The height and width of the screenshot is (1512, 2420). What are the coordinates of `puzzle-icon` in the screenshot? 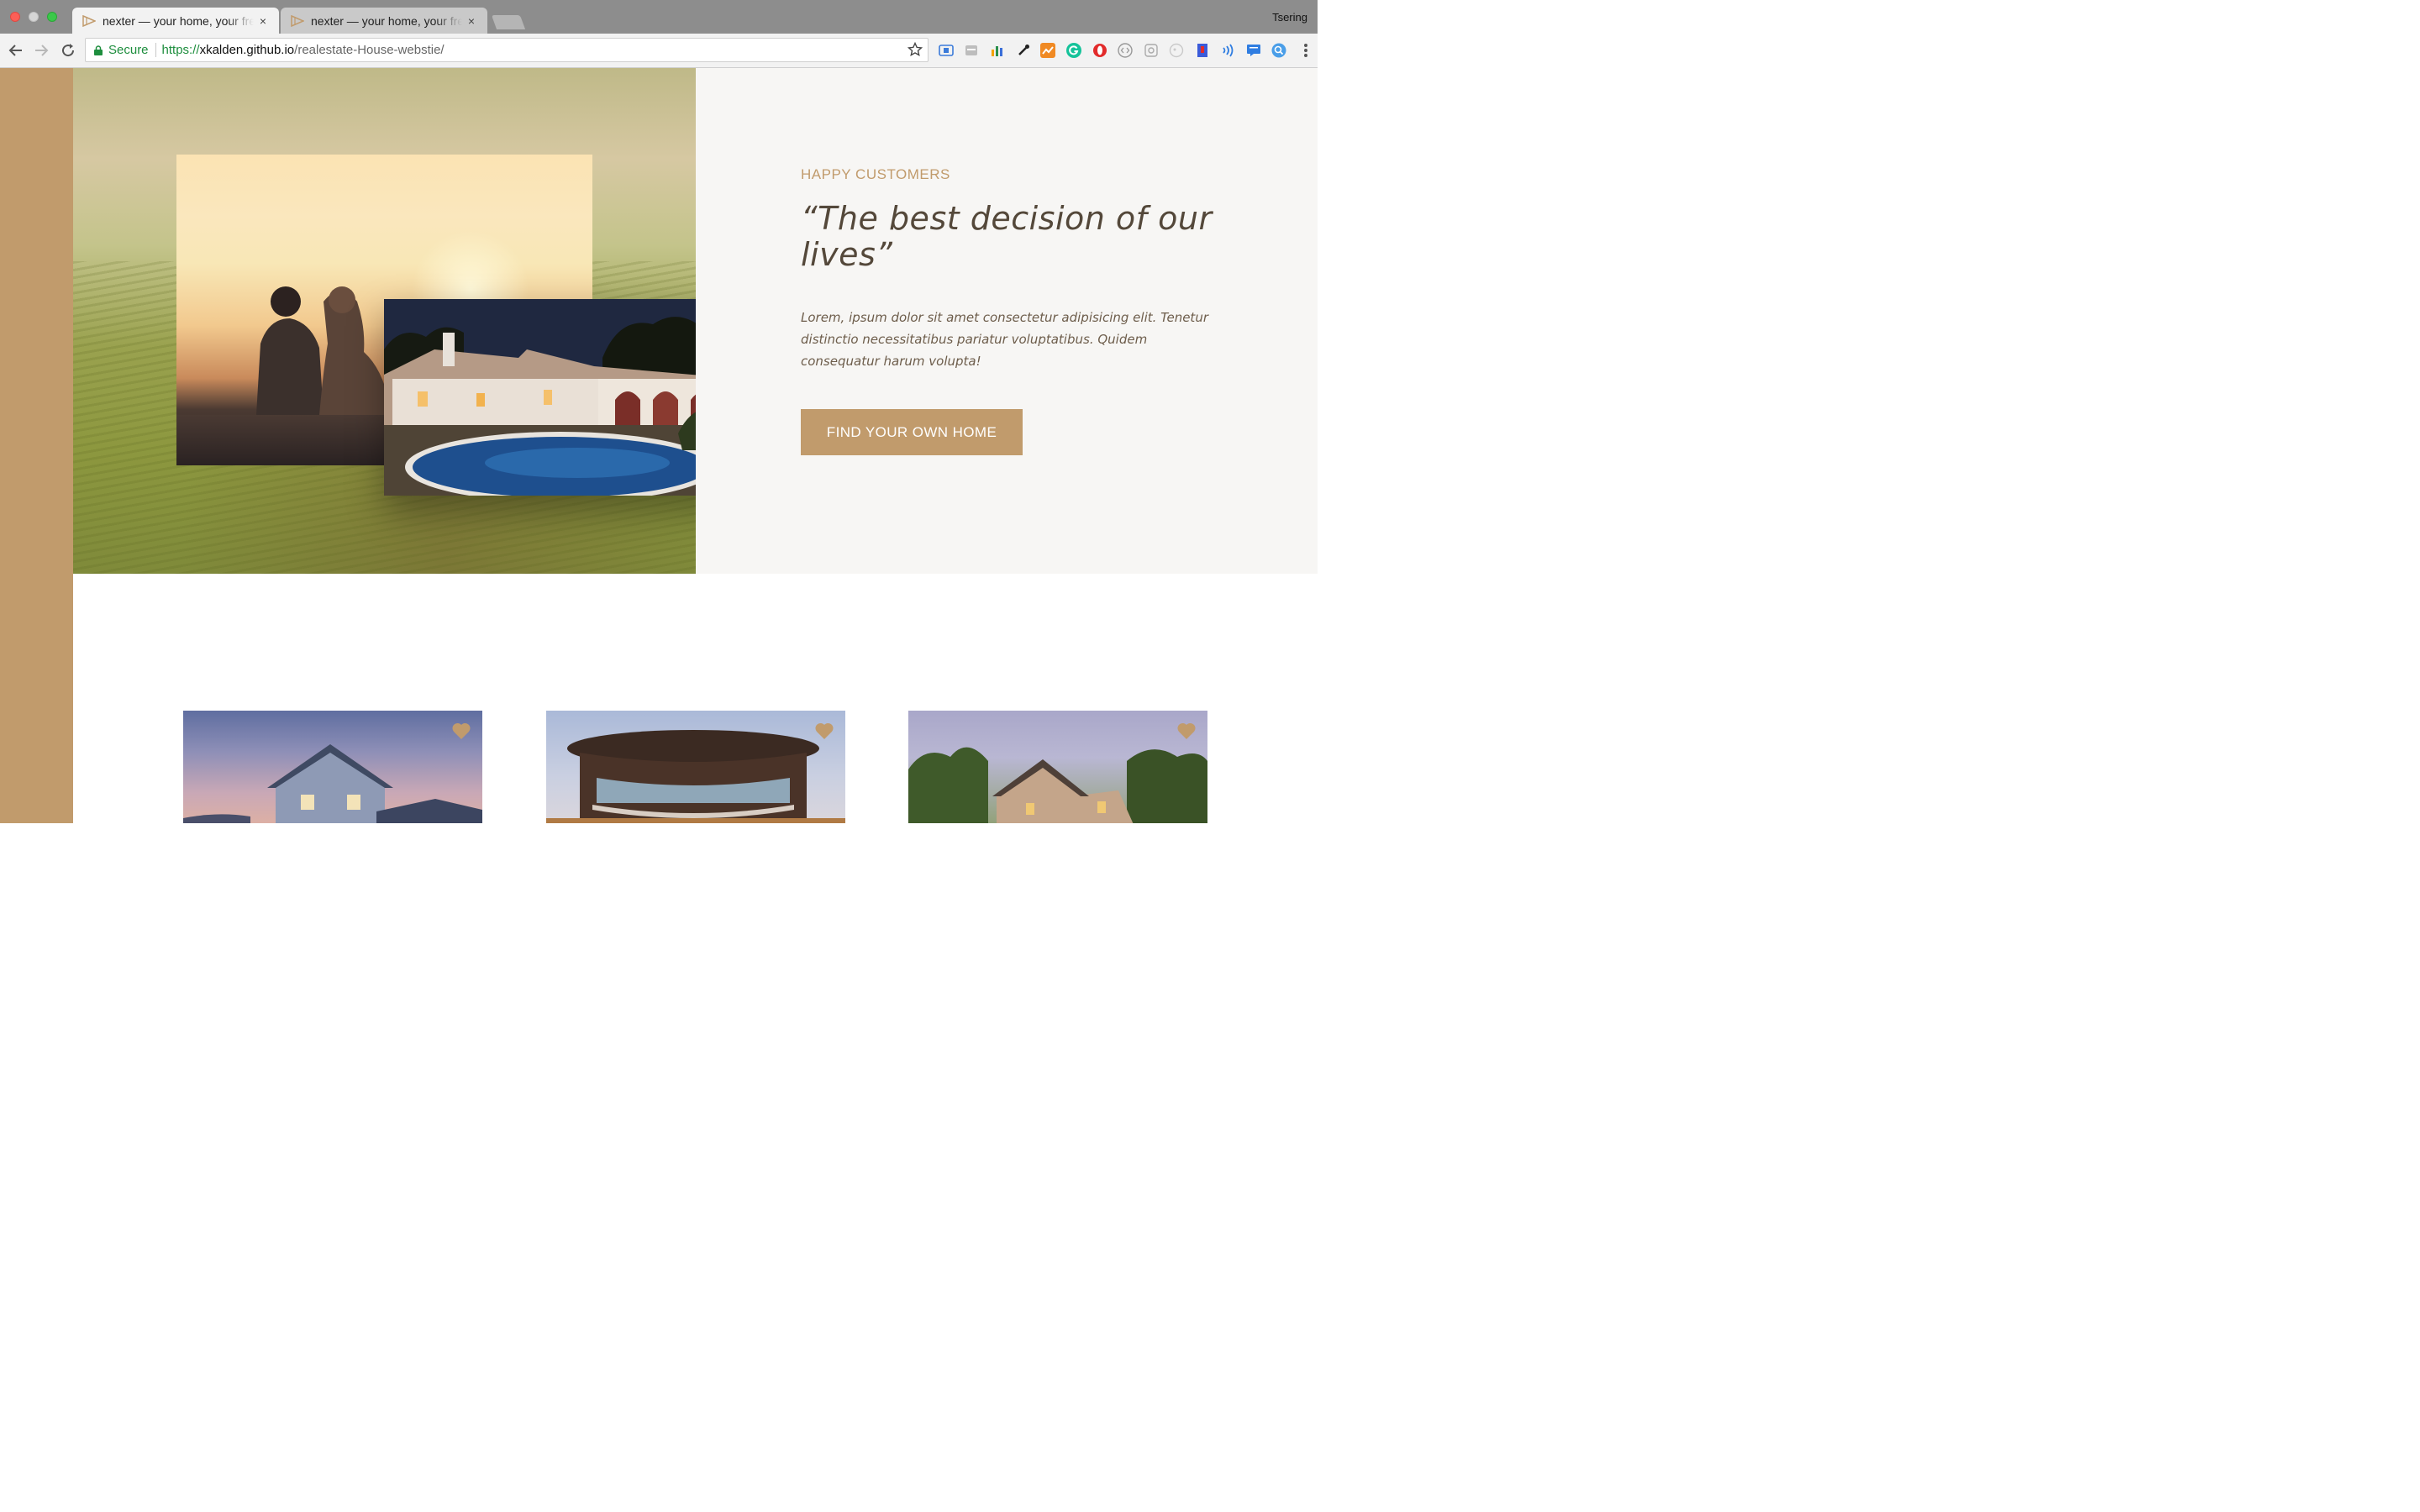 It's located at (1151, 50).